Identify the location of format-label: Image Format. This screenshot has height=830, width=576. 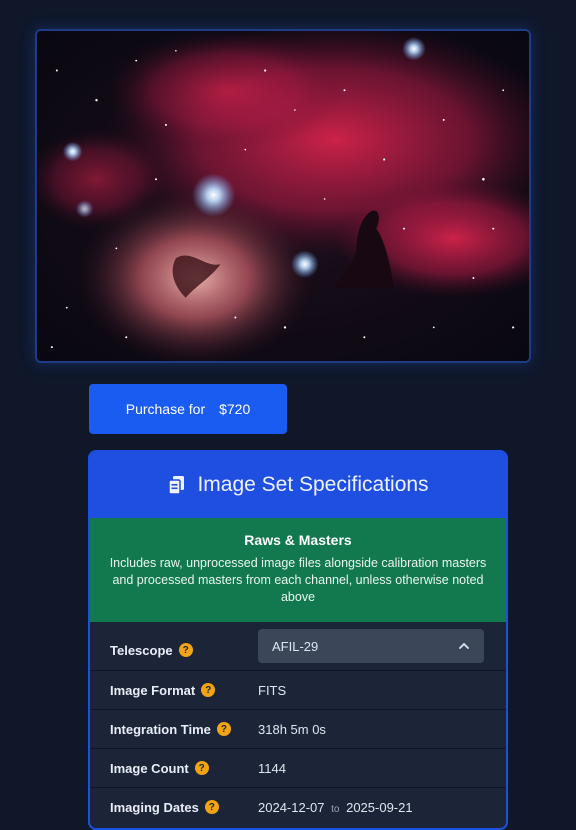
(153, 690).